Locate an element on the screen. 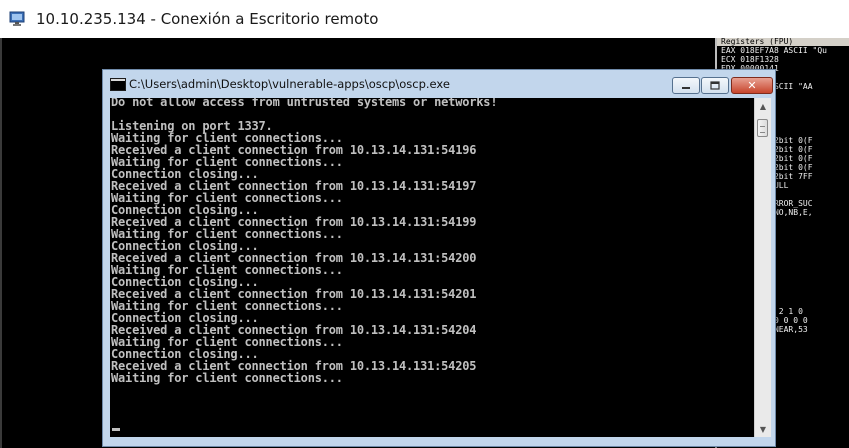  register-line: ECX 018F1328 is located at coordinates (750, 59).